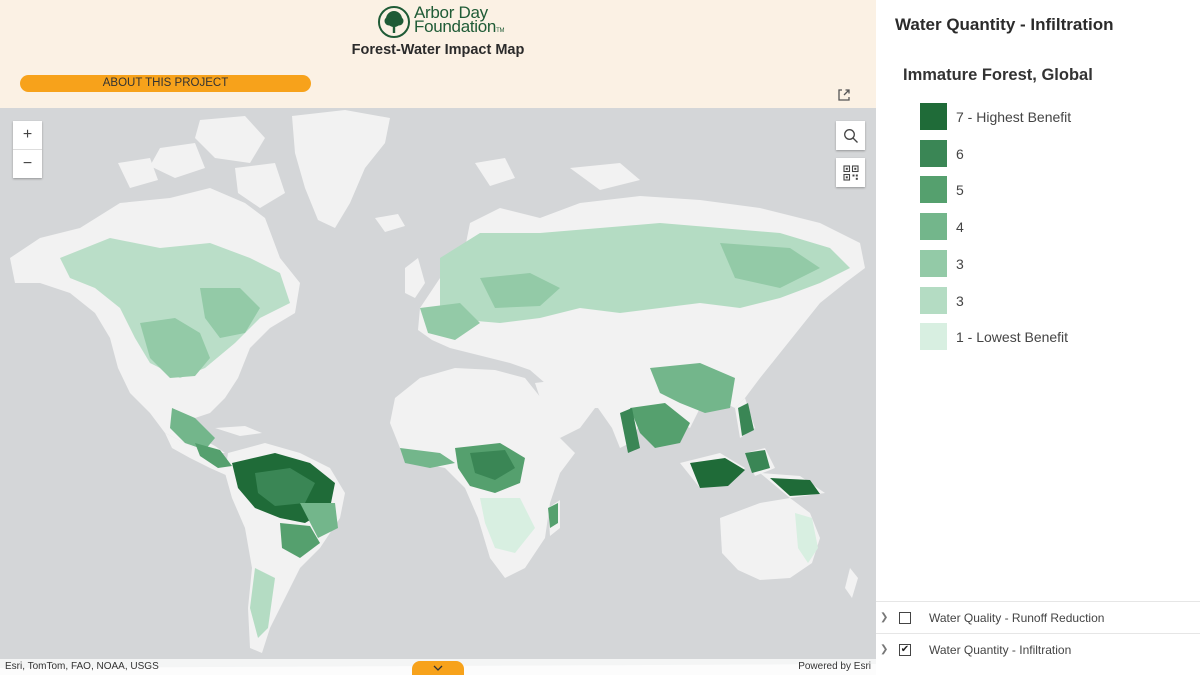 This screenshot has width=1200, height=675. What do you see at coordinates (1012, 336) in the screenshot?
I see `legend-label: 1 - Lowest Benefit` at bounding box center [1012, 336].